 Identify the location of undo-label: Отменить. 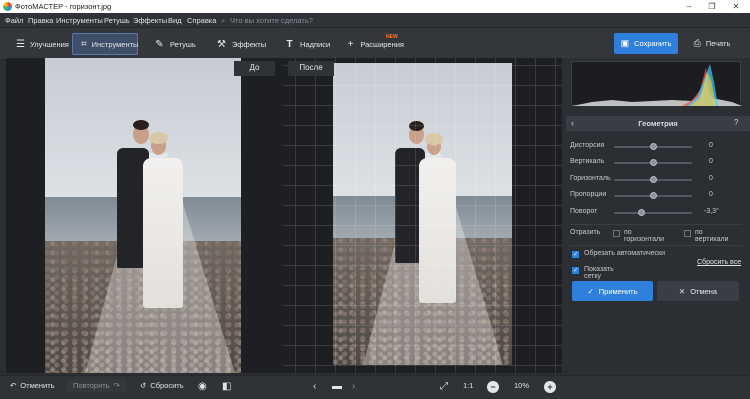
(37, 385).